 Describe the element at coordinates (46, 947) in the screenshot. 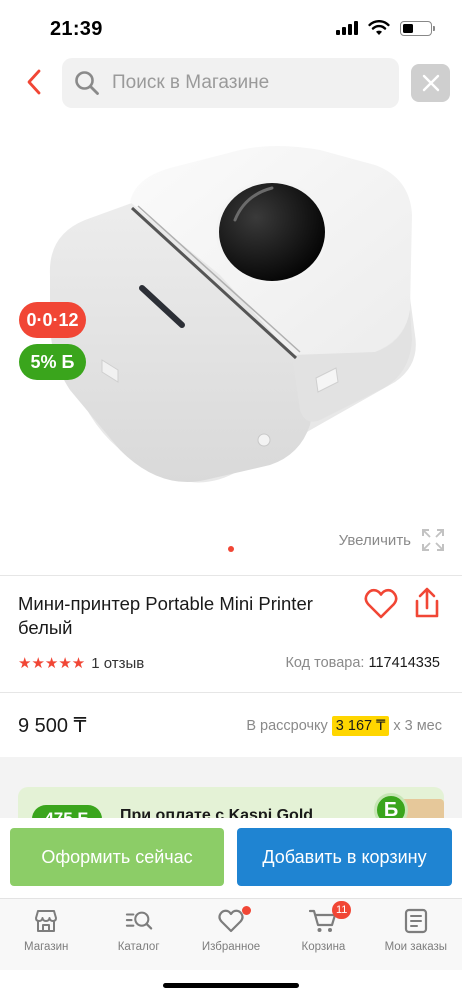

I see `tab-label: Магазин` at that location.